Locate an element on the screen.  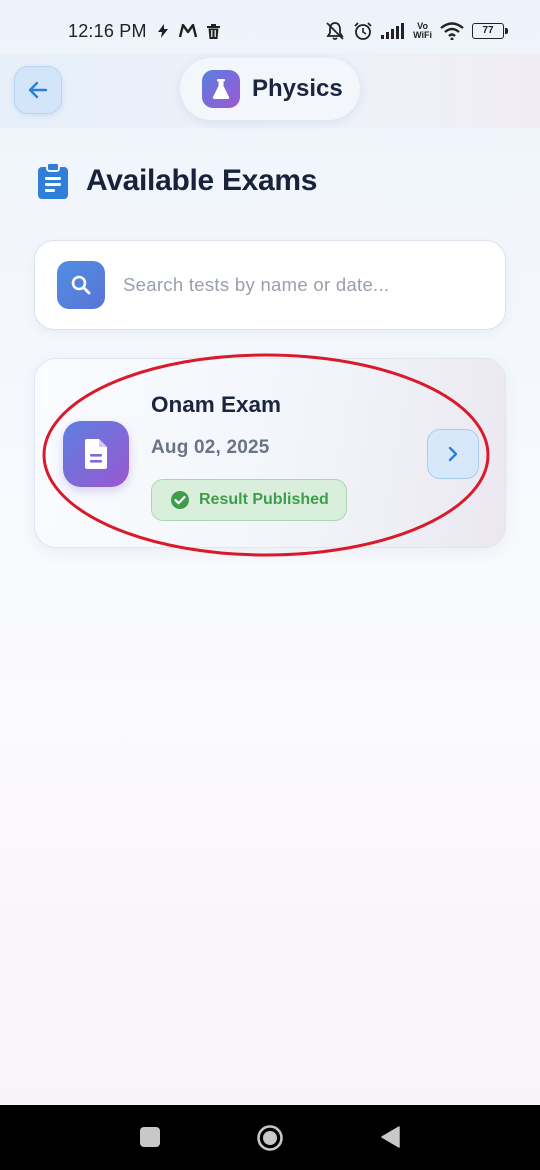
square-icon is located at coordinates (150, 1137).